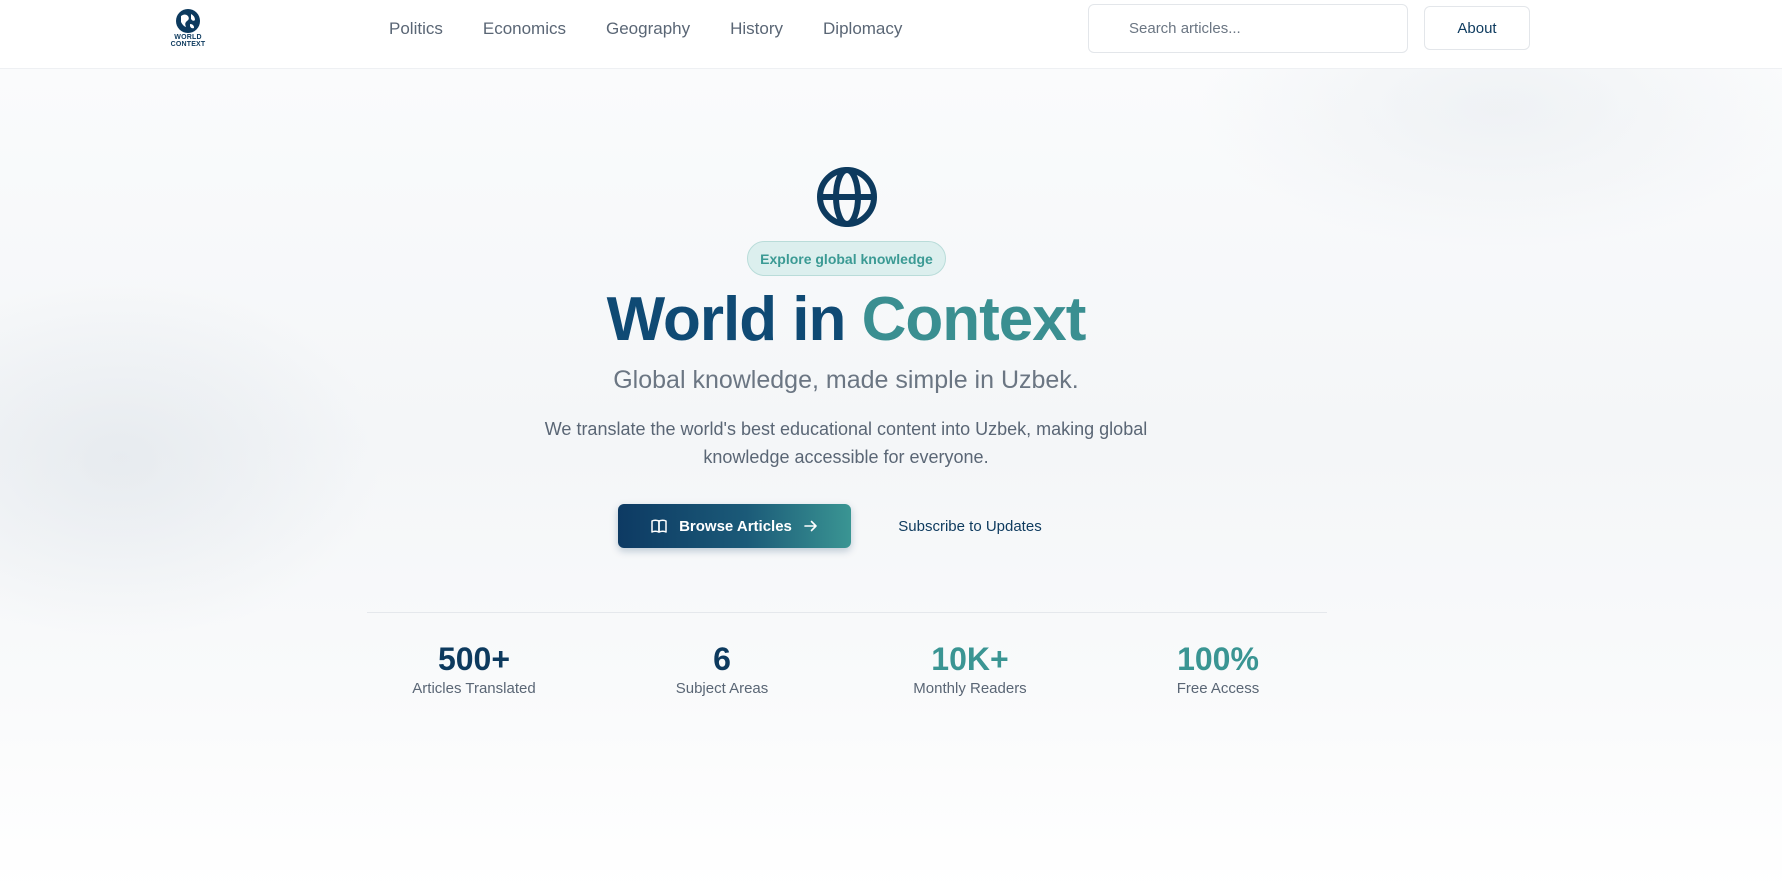 This screenshot has width=1782, height=893. Describe the element at coordinates (722, 688) in the screenshot. I see `stat-label: Subject Areas` at that location.